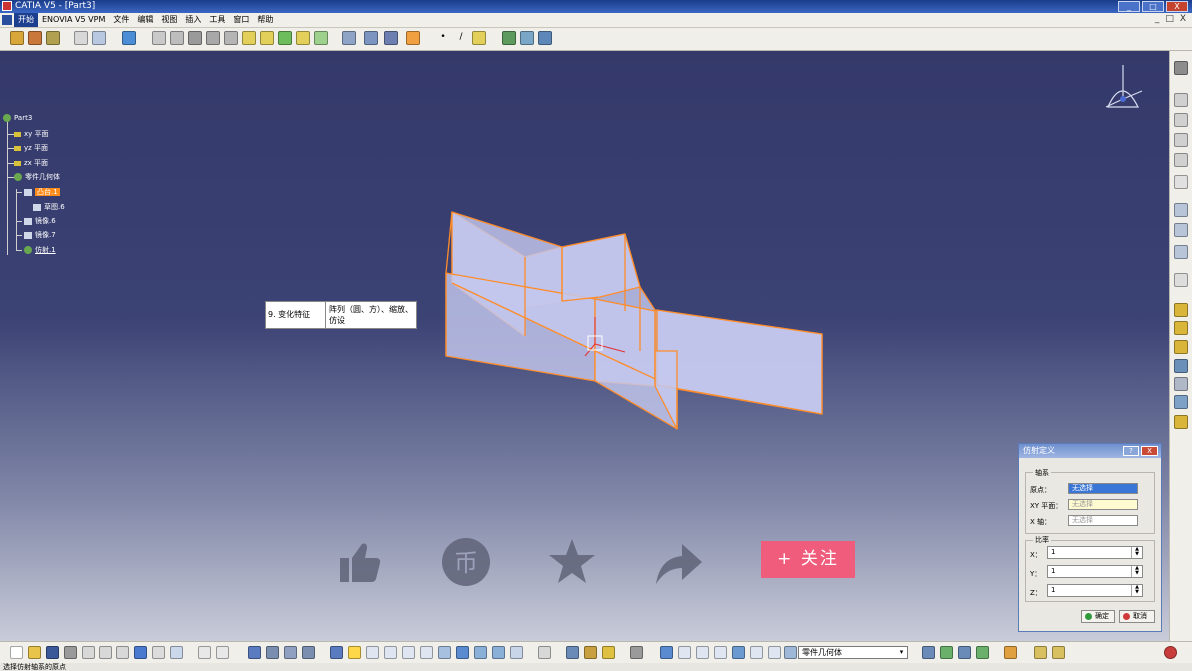 This screenshot has width=1192, height=671. I want to click on parameters-icon, so click(545, 38).